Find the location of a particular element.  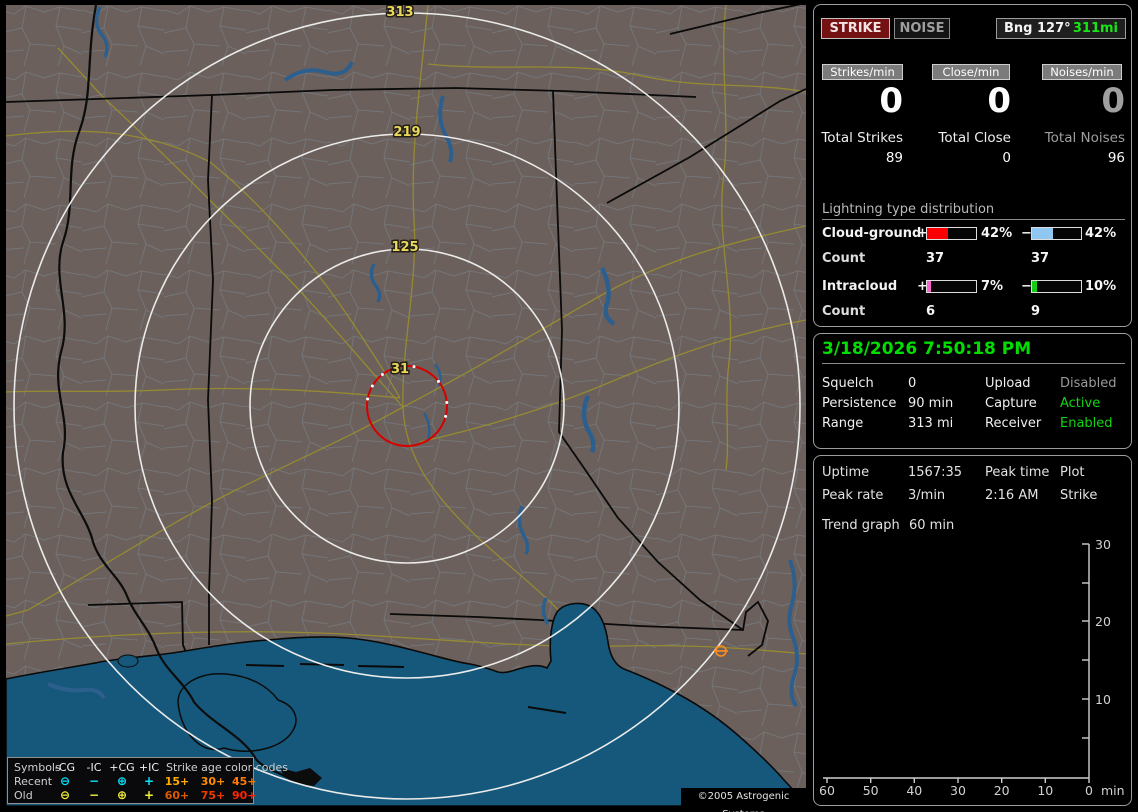

age-code-45: 45+ is located at coordinates (244, 781).